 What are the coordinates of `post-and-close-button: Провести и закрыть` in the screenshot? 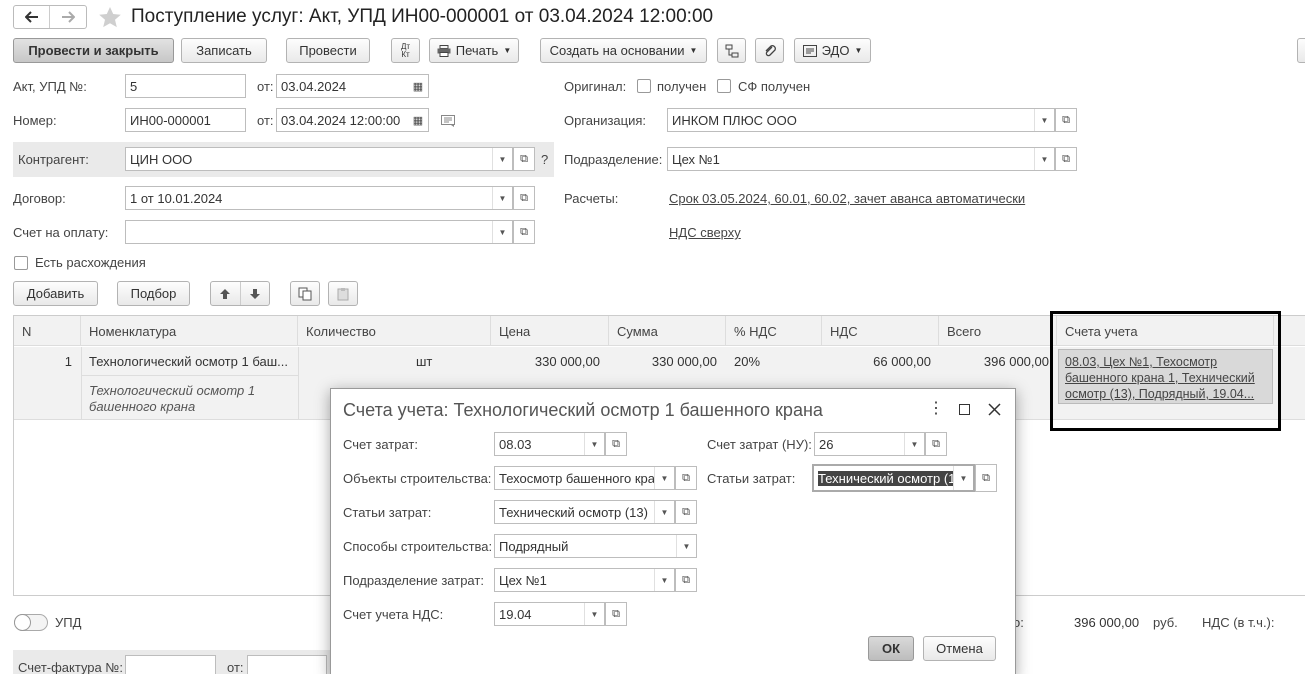 It's located at (93, 50).